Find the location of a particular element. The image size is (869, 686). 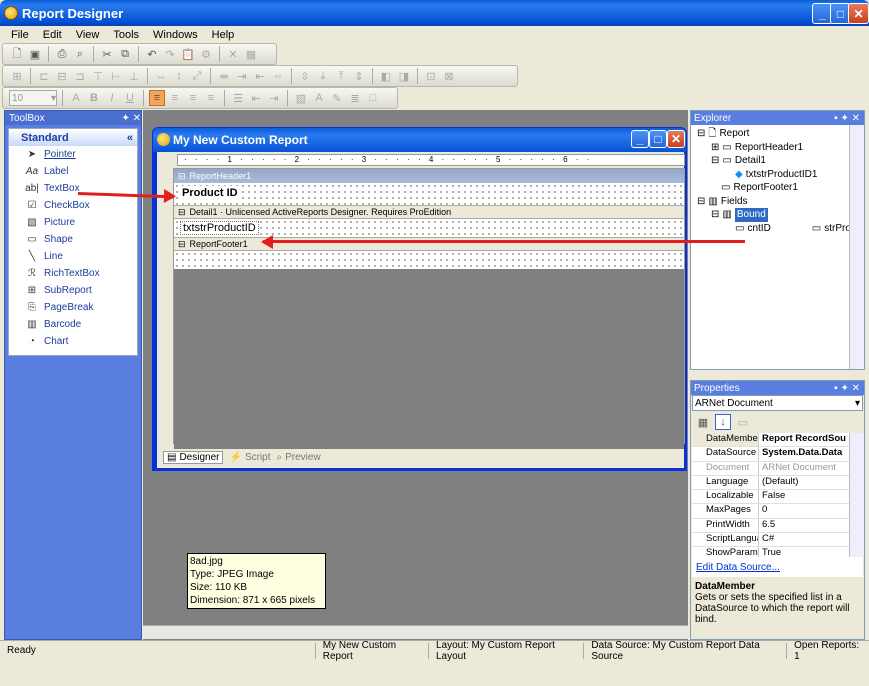

h-space-inc-icon: ⇥ is located at coordinates (242, 76).